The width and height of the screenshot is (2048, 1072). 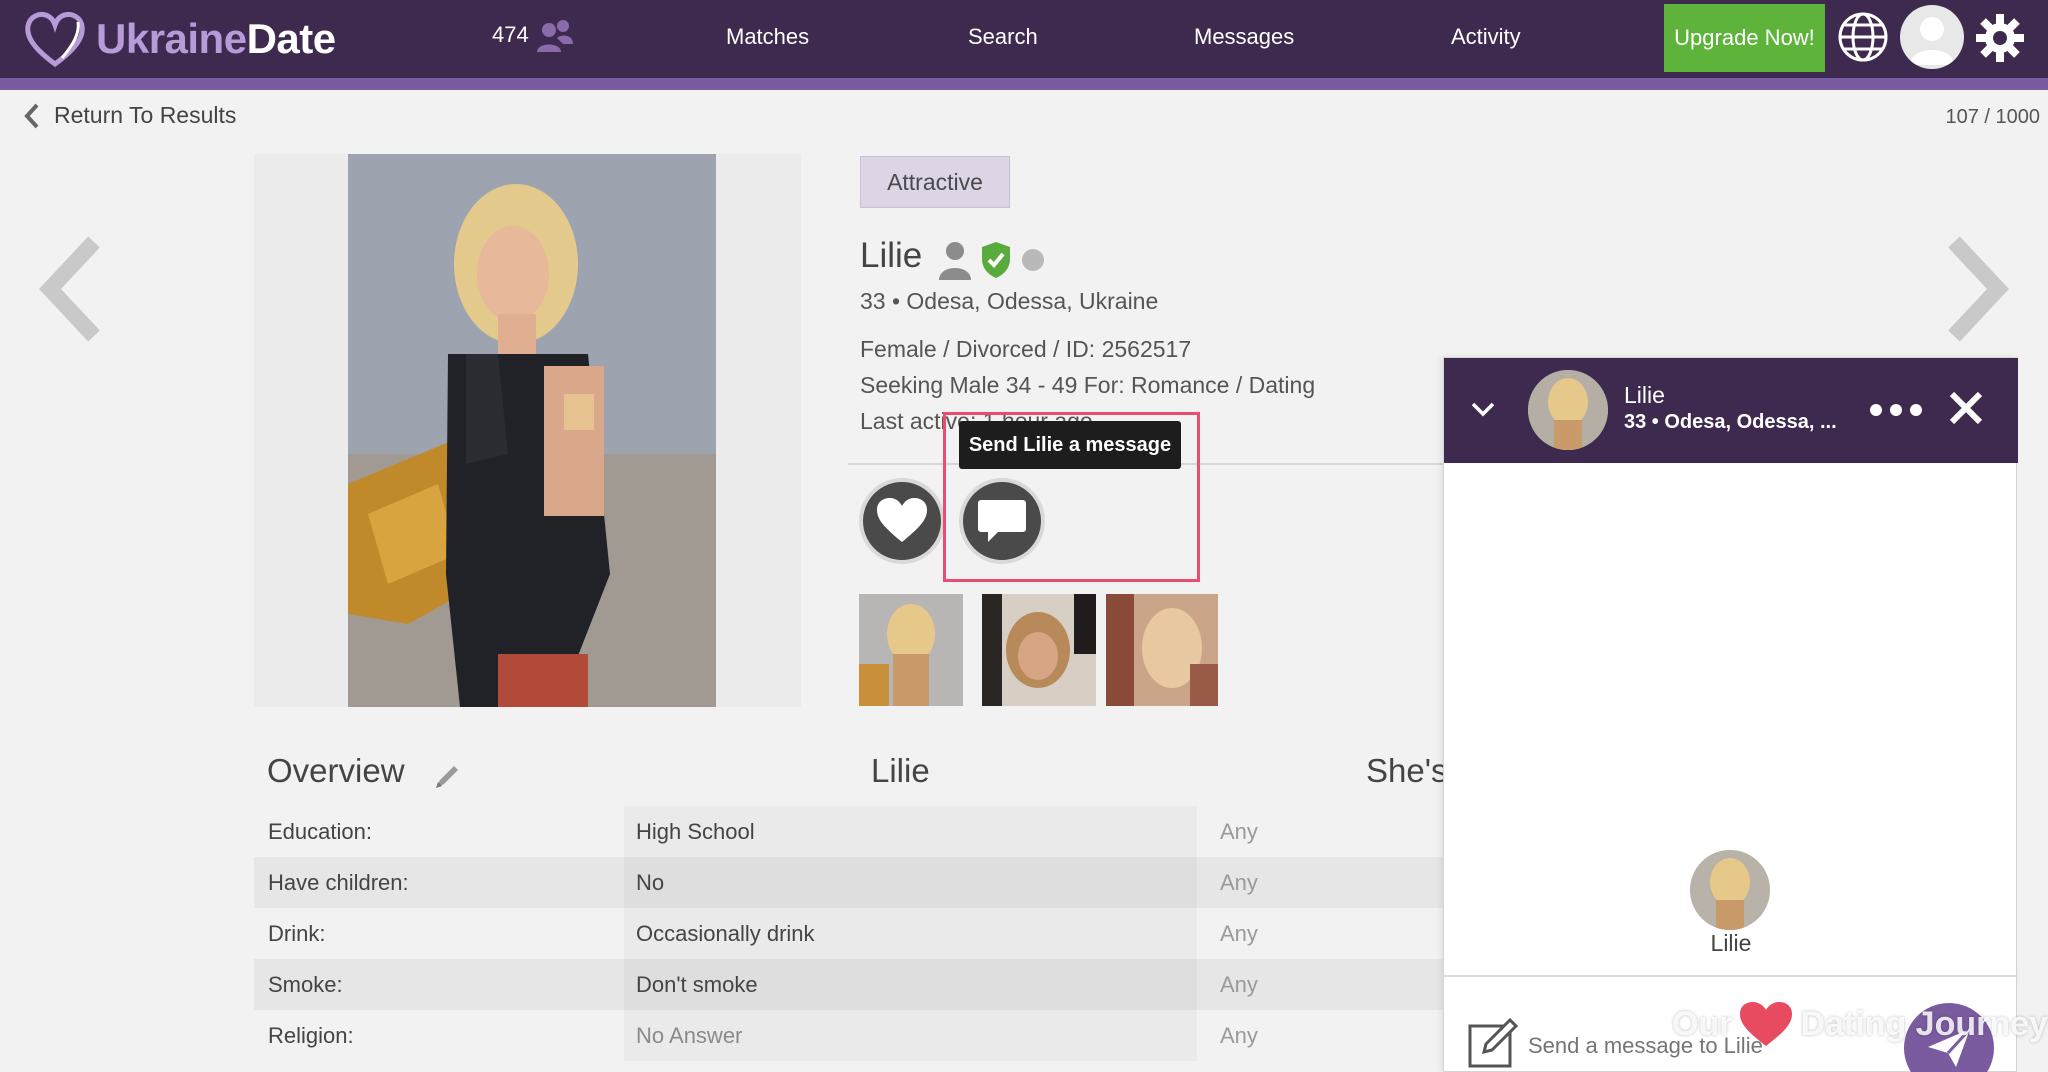 I want to click on next-profile-arrow-icon, so click(x=1977, y=289).